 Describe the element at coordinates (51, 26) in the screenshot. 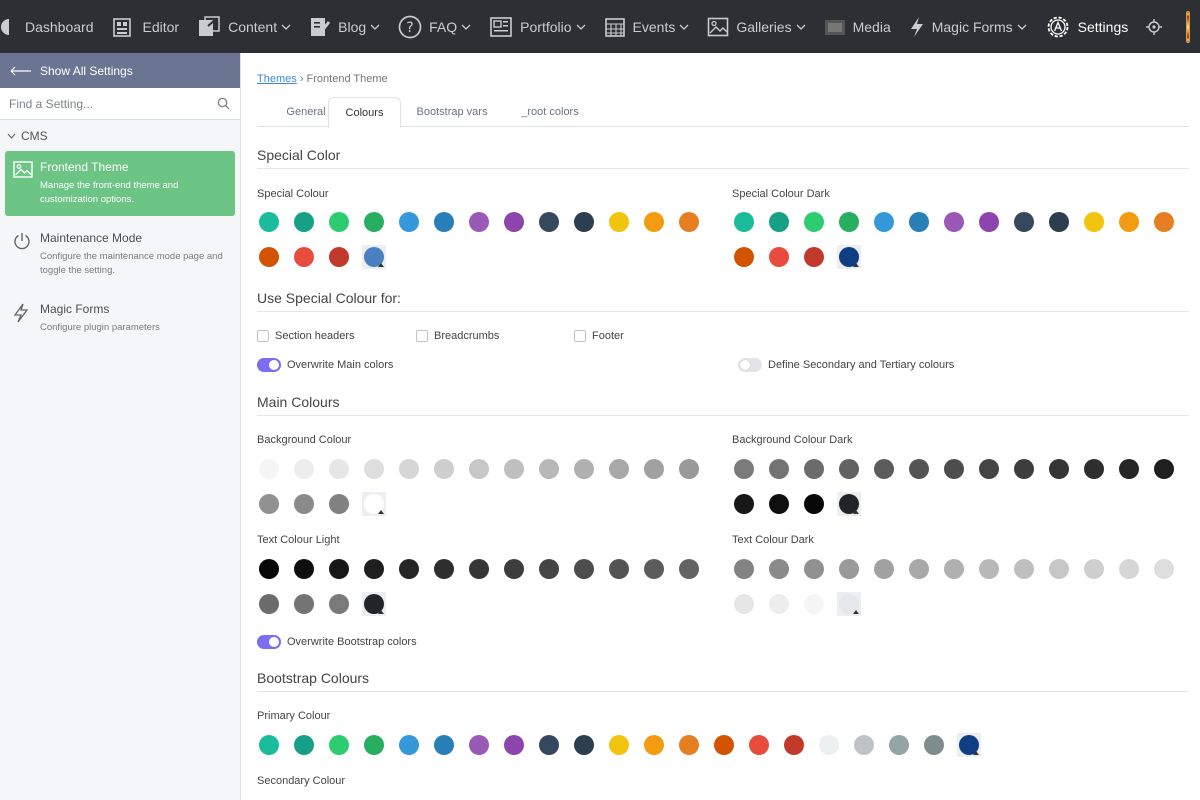

I see `nav-dashboard: Dashboard` at that location.